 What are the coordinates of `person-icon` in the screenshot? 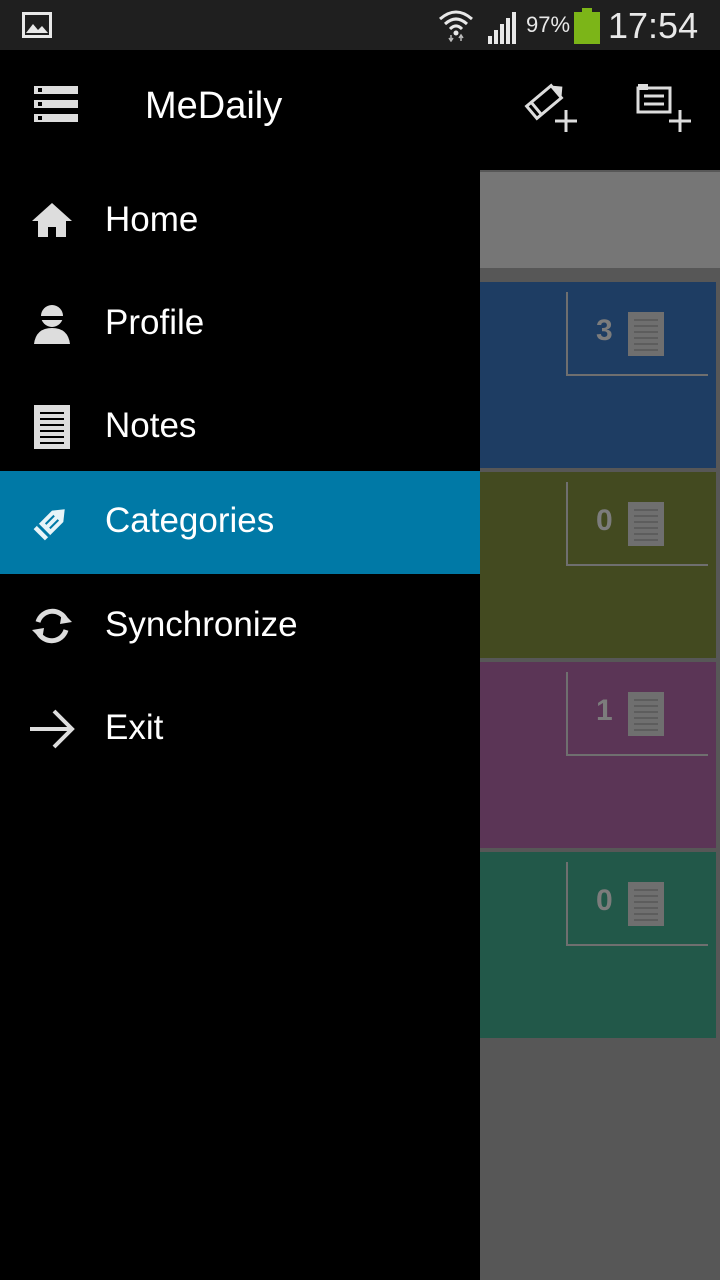 It's located at (52, 324).